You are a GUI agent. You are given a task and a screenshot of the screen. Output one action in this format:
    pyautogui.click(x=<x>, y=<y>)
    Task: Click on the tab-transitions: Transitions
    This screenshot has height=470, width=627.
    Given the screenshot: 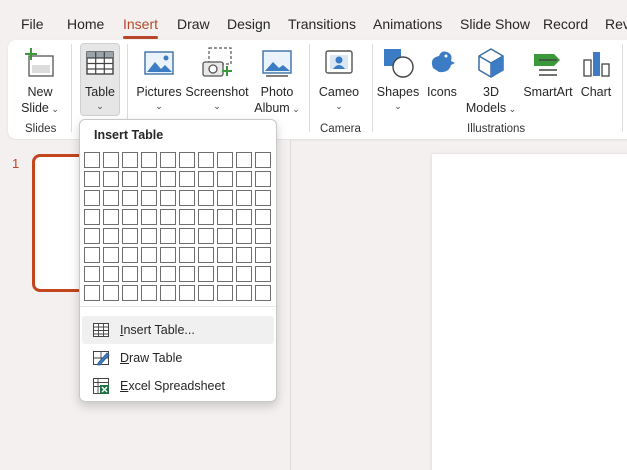 What is the action you would take?
    pyautogui.click(x=322, y=24)
    